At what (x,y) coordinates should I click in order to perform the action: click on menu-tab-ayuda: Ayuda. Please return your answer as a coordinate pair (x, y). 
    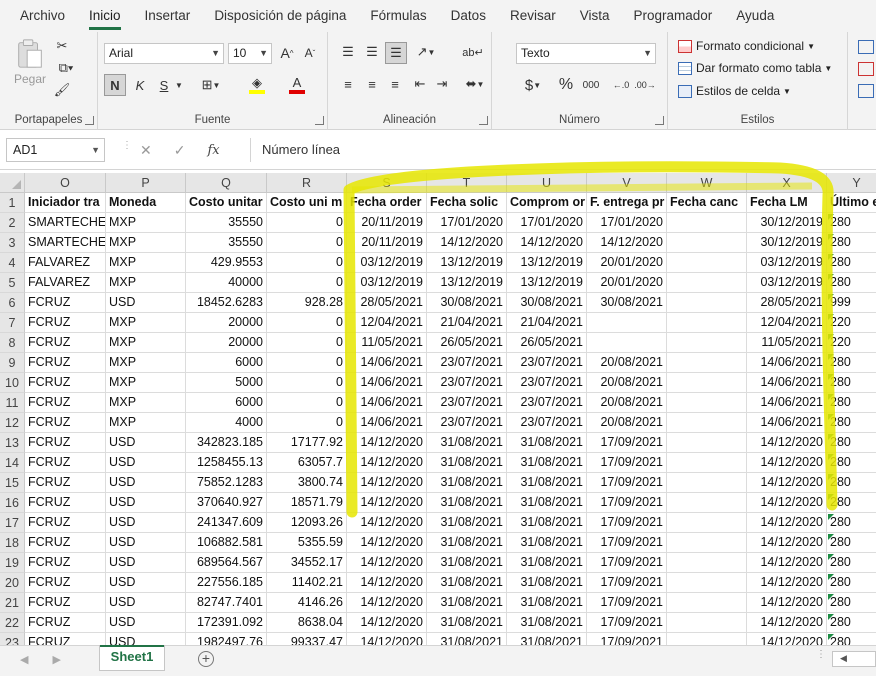
    Looking at the image, I should click on (755, 16).